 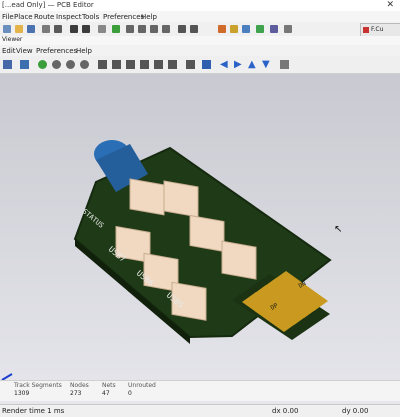 I want to click on stat-label-nodes: Nodes, so click(x=79, y=385).